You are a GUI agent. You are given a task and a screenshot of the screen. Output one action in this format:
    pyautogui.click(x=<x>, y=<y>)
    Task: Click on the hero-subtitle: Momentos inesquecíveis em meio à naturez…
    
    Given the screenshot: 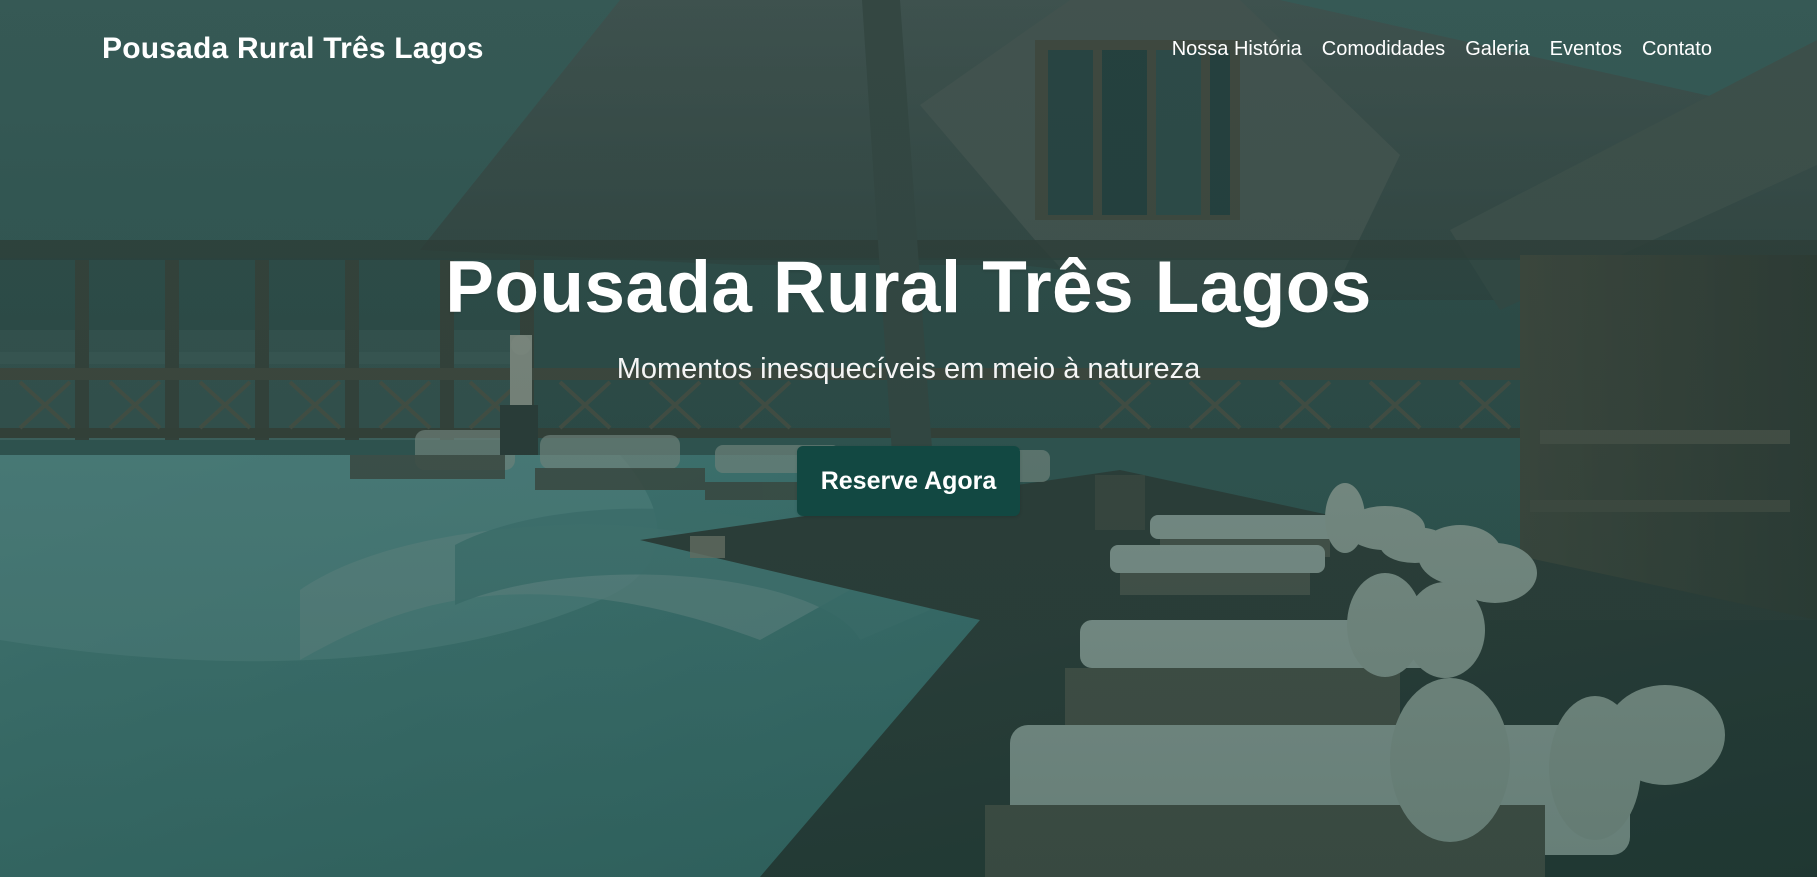 What is the action you would take?
    pyautogui.click(x=908, y=369)
    